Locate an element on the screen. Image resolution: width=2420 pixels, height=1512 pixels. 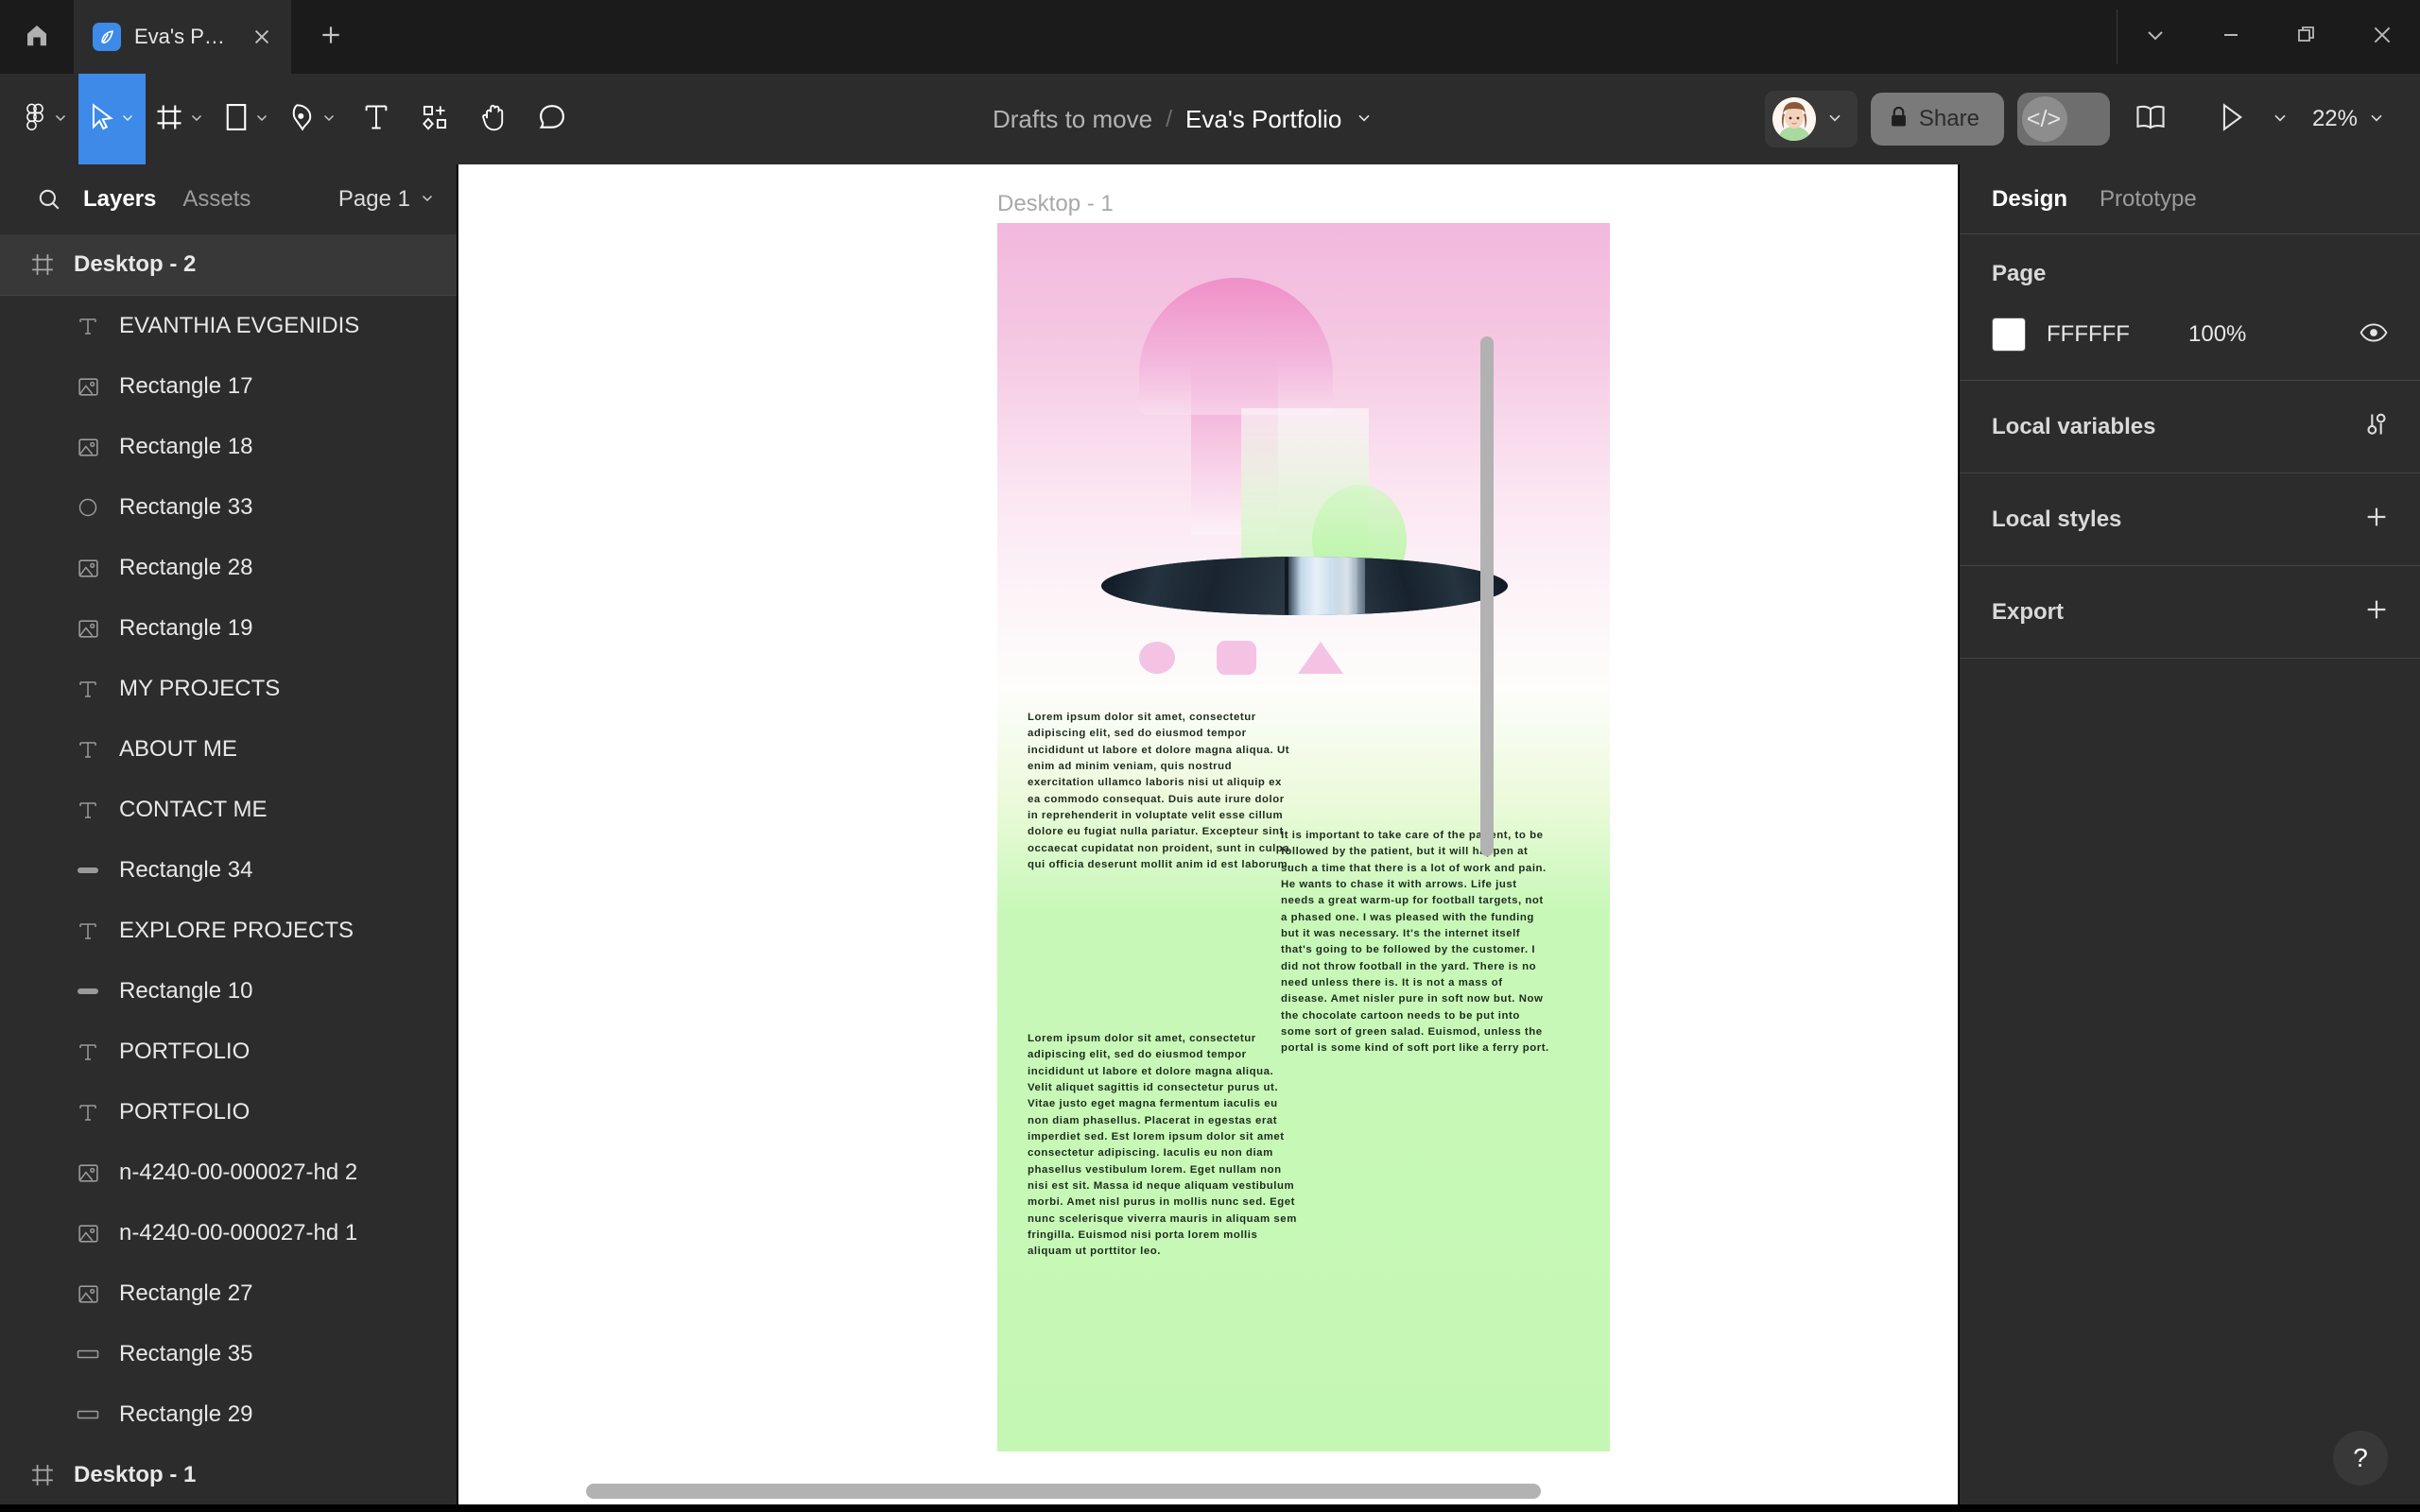
lock-icon is located at coordinates (1899, 119).